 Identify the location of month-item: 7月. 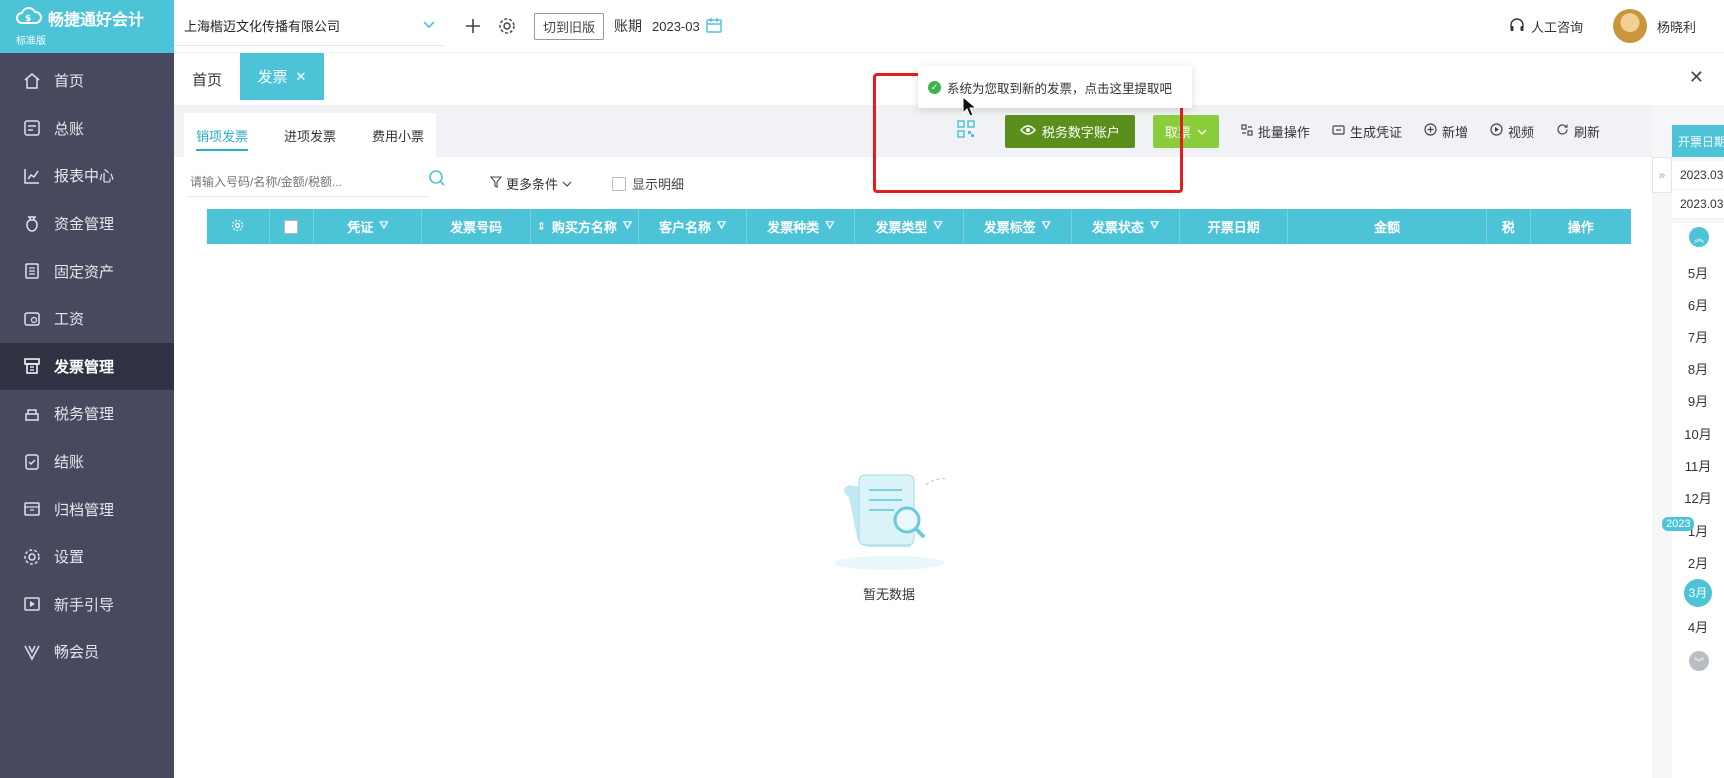
(1698, 336).